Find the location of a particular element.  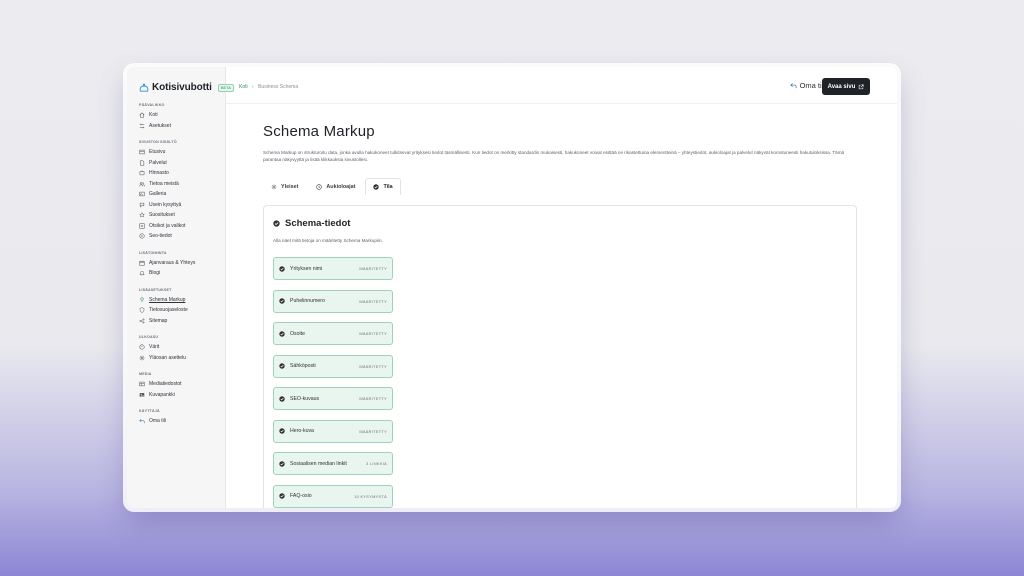

sidebar-item-seo-tiedot: Seo-tiedot is located at coordinates (181, 236).